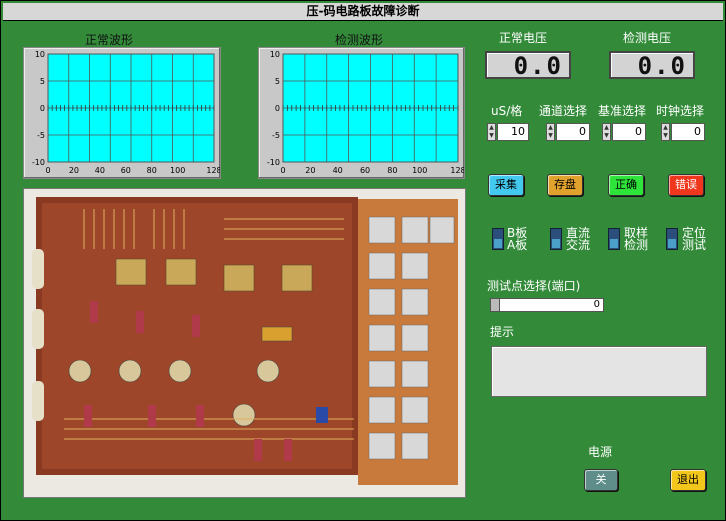 The height and width of the screenshot is (521, 726). What do you see at coordinates (109, 40) in the screenshot?
I see `normal-waveform-title: 正常波形` at bounding box center [109, 40].